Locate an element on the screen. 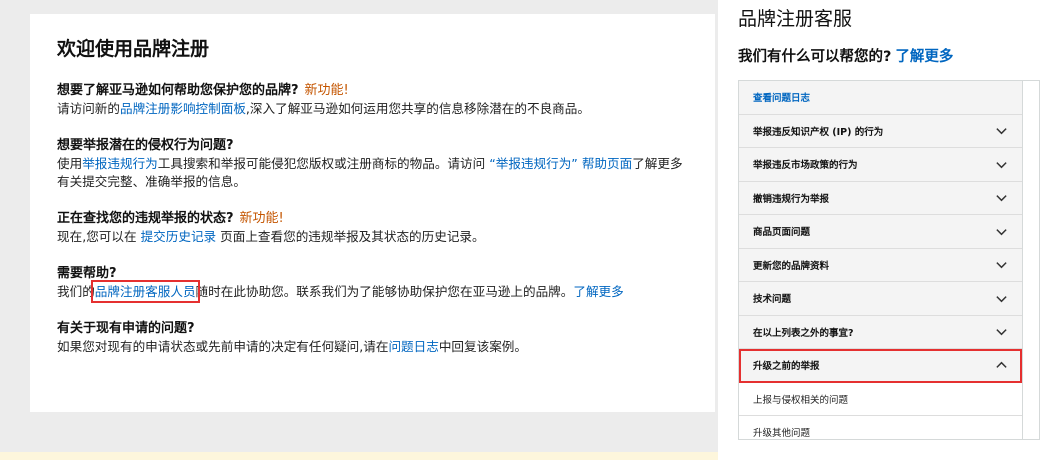 This screenshot has height=460, width=1044. section-body: 现在,您可以在 提交历史记录 页面上查看您的违规举报及其状态的历史记录。 is located at coordinates (372, 237).